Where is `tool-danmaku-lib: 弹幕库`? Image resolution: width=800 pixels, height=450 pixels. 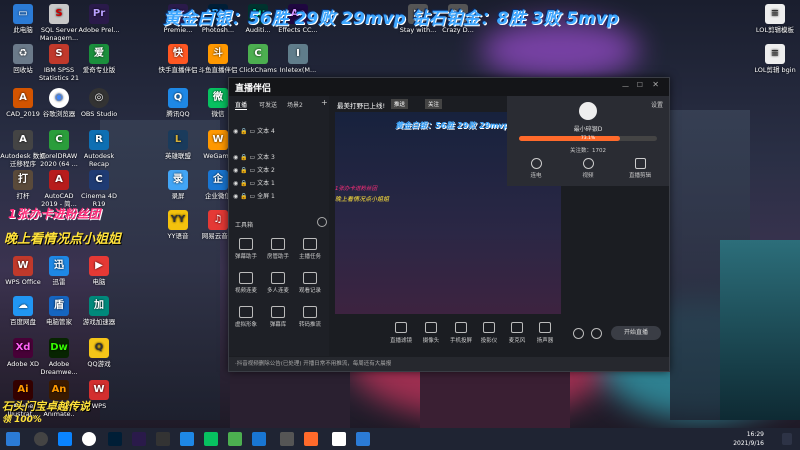
tool-danmaku-lib: 弹幕库 is located at coordinates (278, 317).